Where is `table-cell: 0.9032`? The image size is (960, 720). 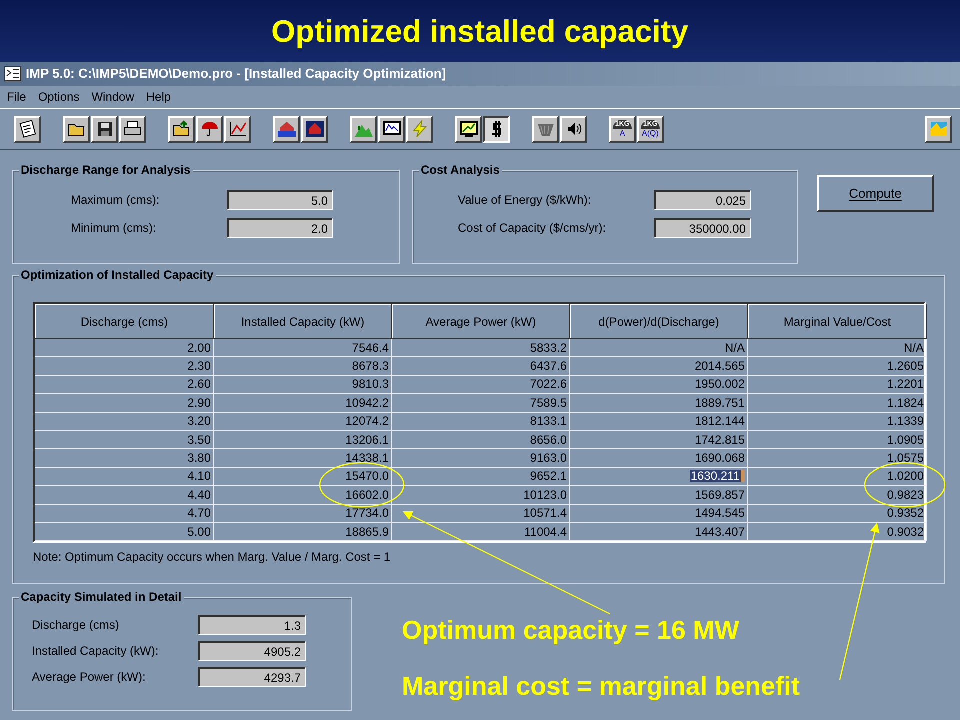 table-cell: 0.9032 is located at coordinates (837, 532).